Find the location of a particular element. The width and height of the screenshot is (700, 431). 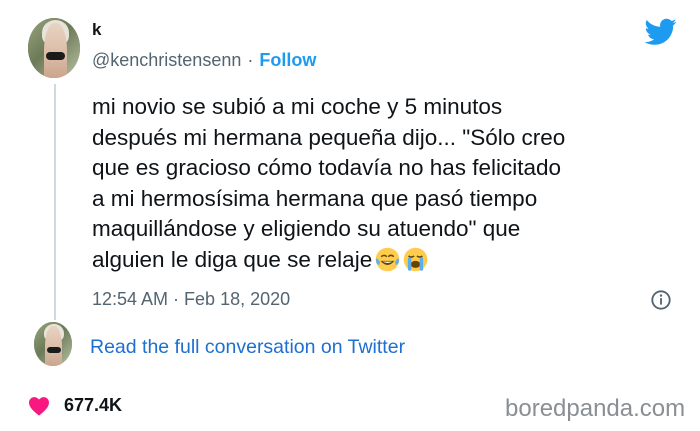

author-handle-row: @kenchristensenn · Follow is located at coordinates (204, 60).